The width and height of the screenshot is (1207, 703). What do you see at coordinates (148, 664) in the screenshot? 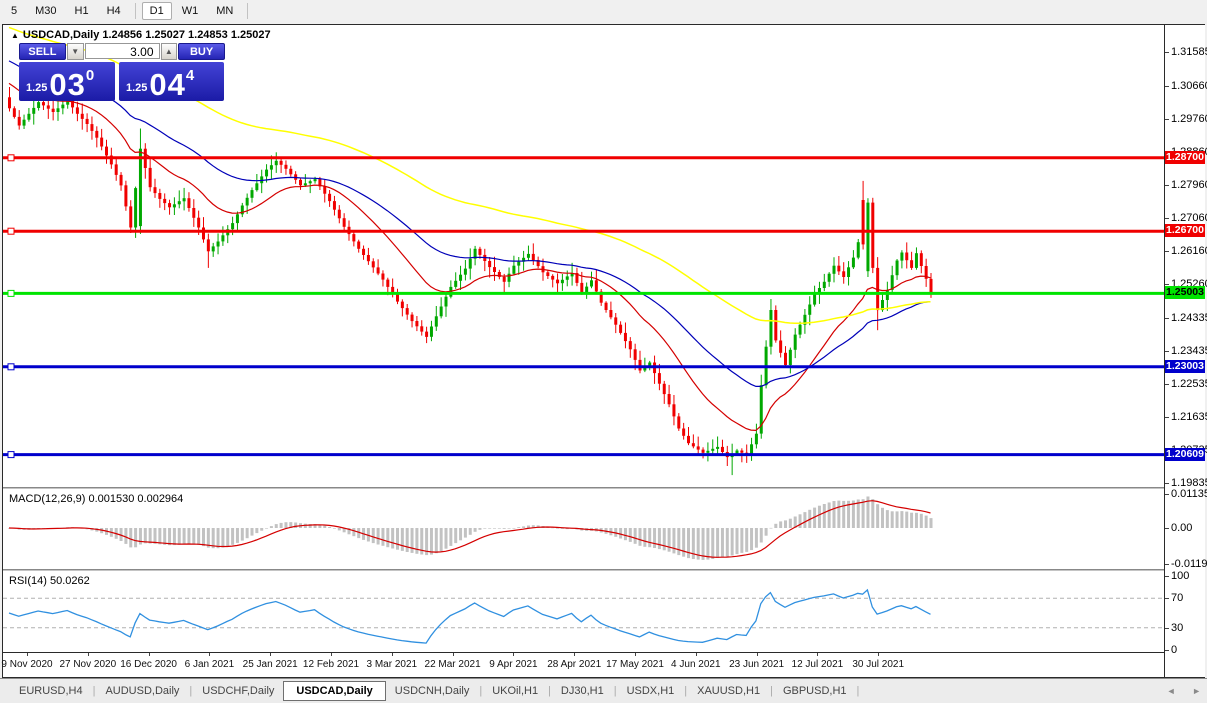
I see `date-label: 16 Dec 2020` at bounding box center [148, 664].